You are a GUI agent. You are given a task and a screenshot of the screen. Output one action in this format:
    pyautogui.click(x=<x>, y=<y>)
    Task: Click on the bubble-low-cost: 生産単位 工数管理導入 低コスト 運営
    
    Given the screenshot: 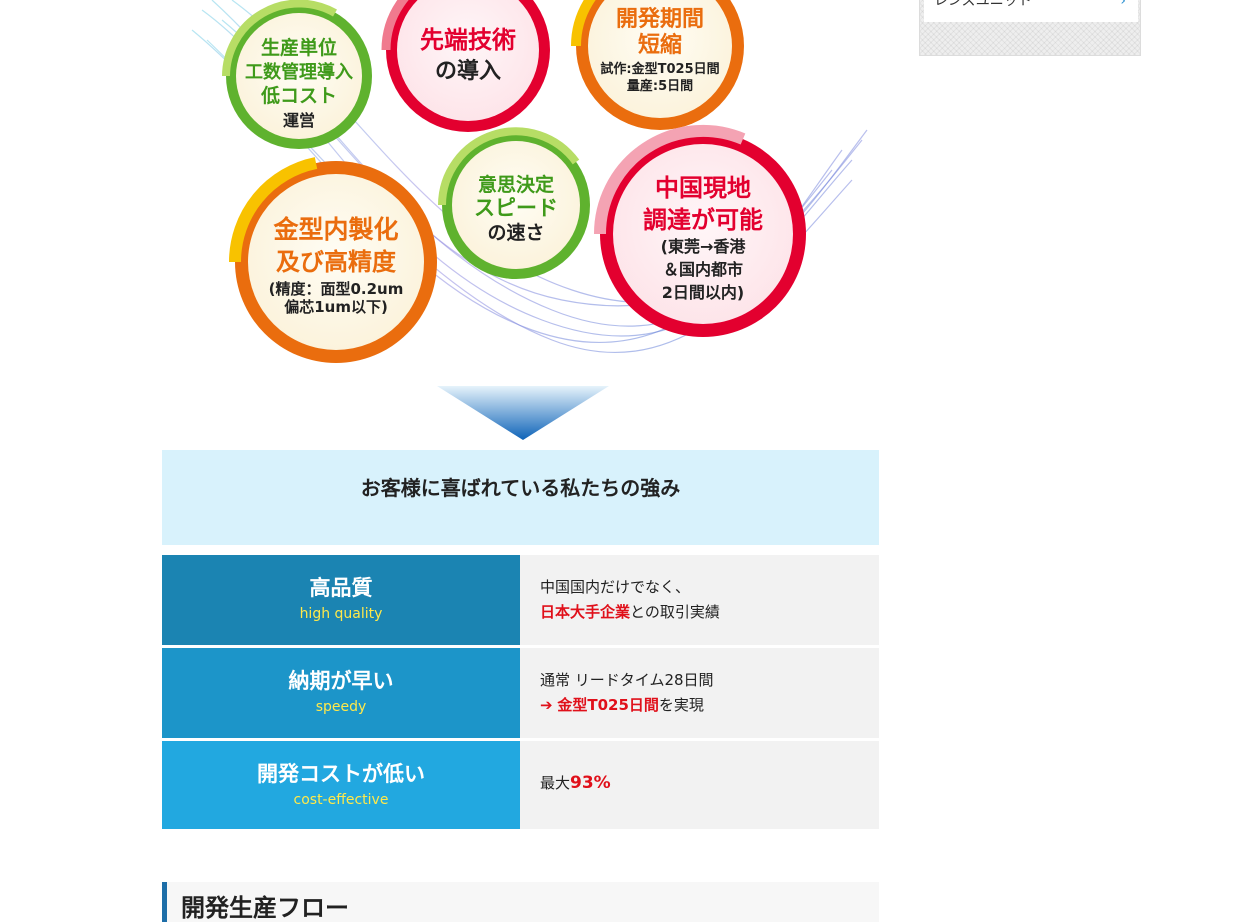 What is the action you would take?
    pyautogui.click(x=297, y=74)
    